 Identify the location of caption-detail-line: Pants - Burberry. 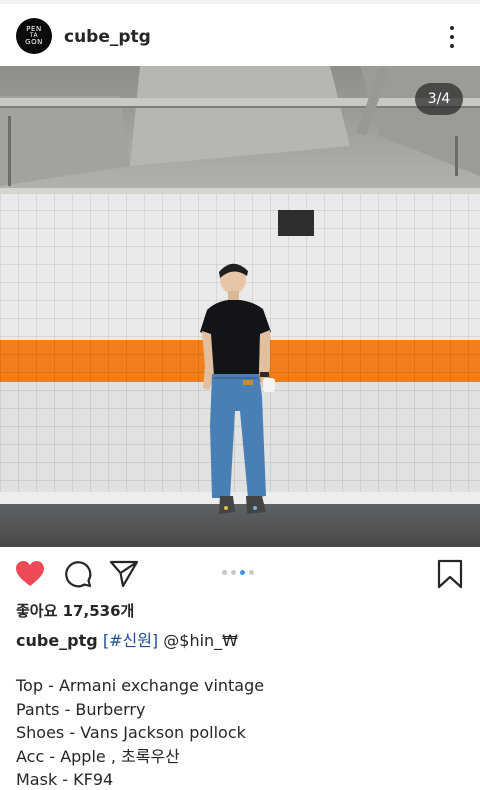
(81, 709).